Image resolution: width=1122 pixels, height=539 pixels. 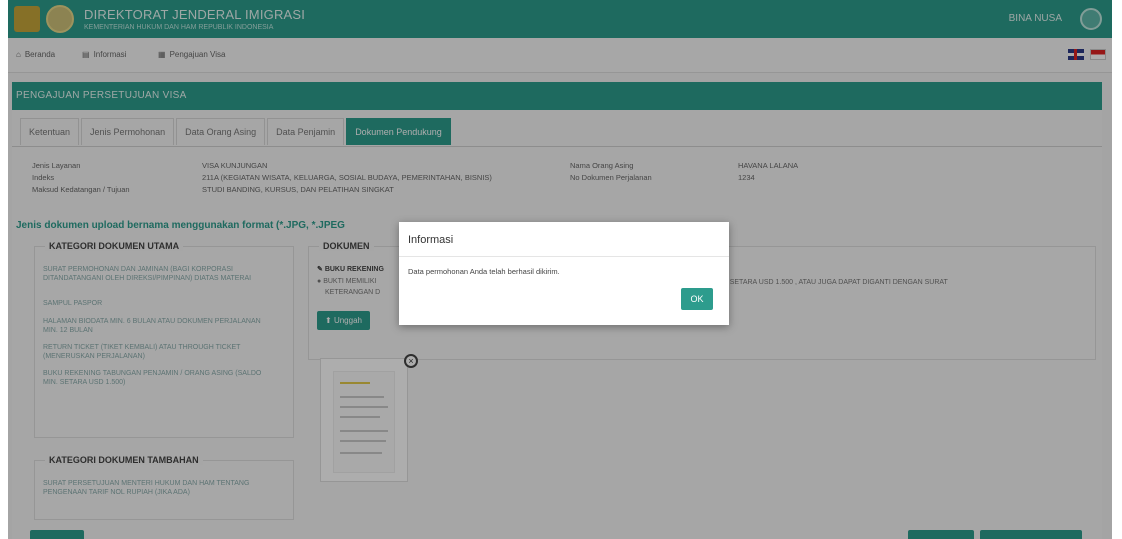 What do you see at coordinates (697, 299) in the screenshot?
I see `ok-button: OK` at bounding box center [697, 299].